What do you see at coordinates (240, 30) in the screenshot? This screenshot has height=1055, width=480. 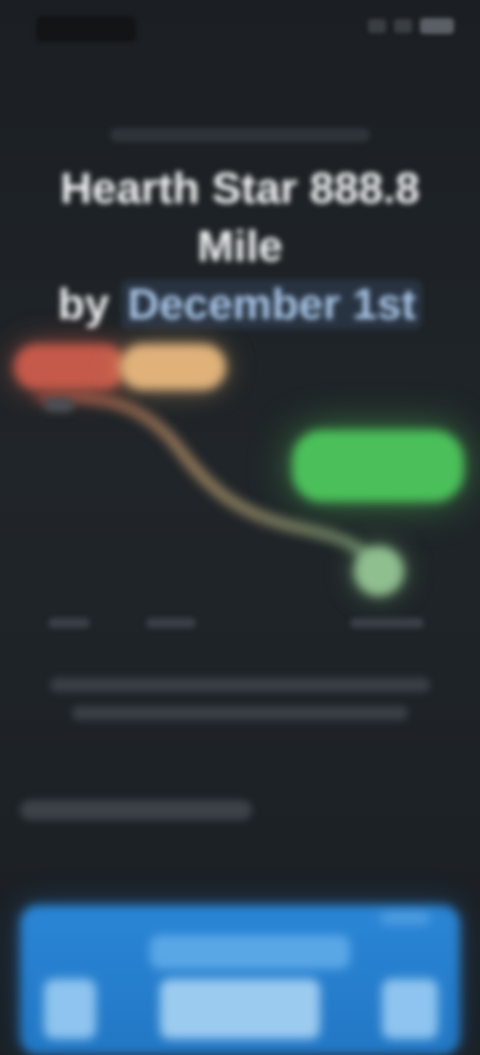 I see `status-bar` at bounding box center [240, 30].